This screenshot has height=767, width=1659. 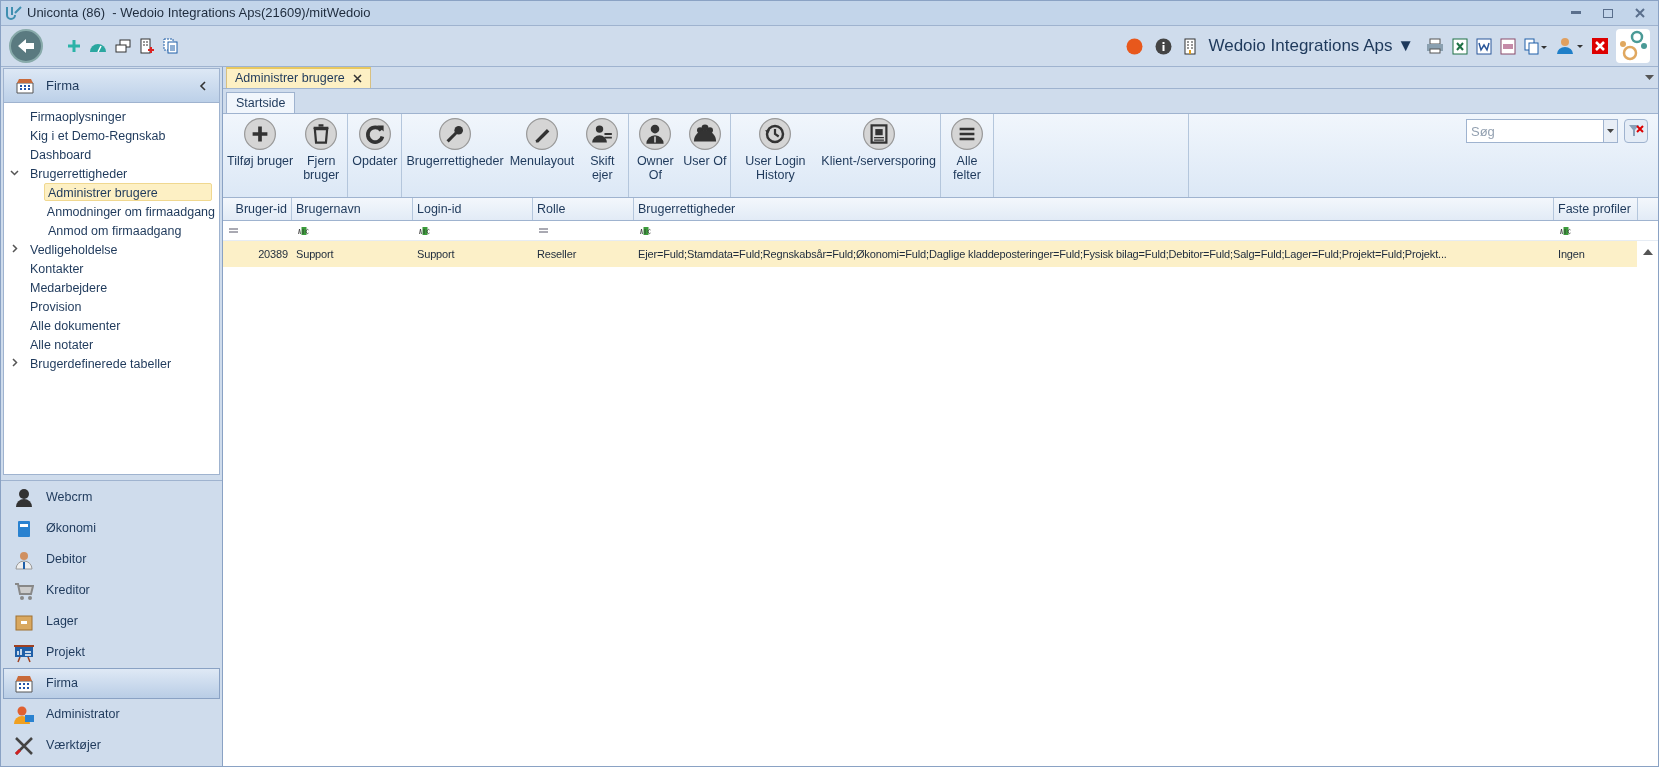 I want to click on ribbon-tab: Startside, so click(x=261, y=102).